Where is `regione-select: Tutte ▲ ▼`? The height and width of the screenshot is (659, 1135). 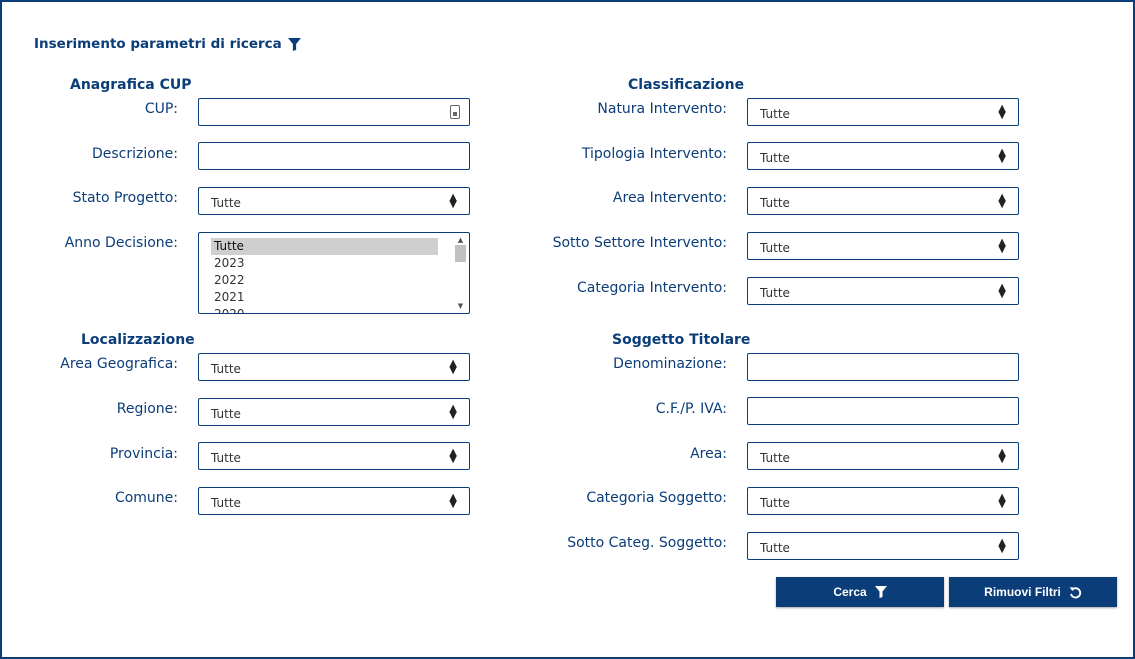 regione-select: Tutte ▲ ▼ is located at coordinates (334, 412).